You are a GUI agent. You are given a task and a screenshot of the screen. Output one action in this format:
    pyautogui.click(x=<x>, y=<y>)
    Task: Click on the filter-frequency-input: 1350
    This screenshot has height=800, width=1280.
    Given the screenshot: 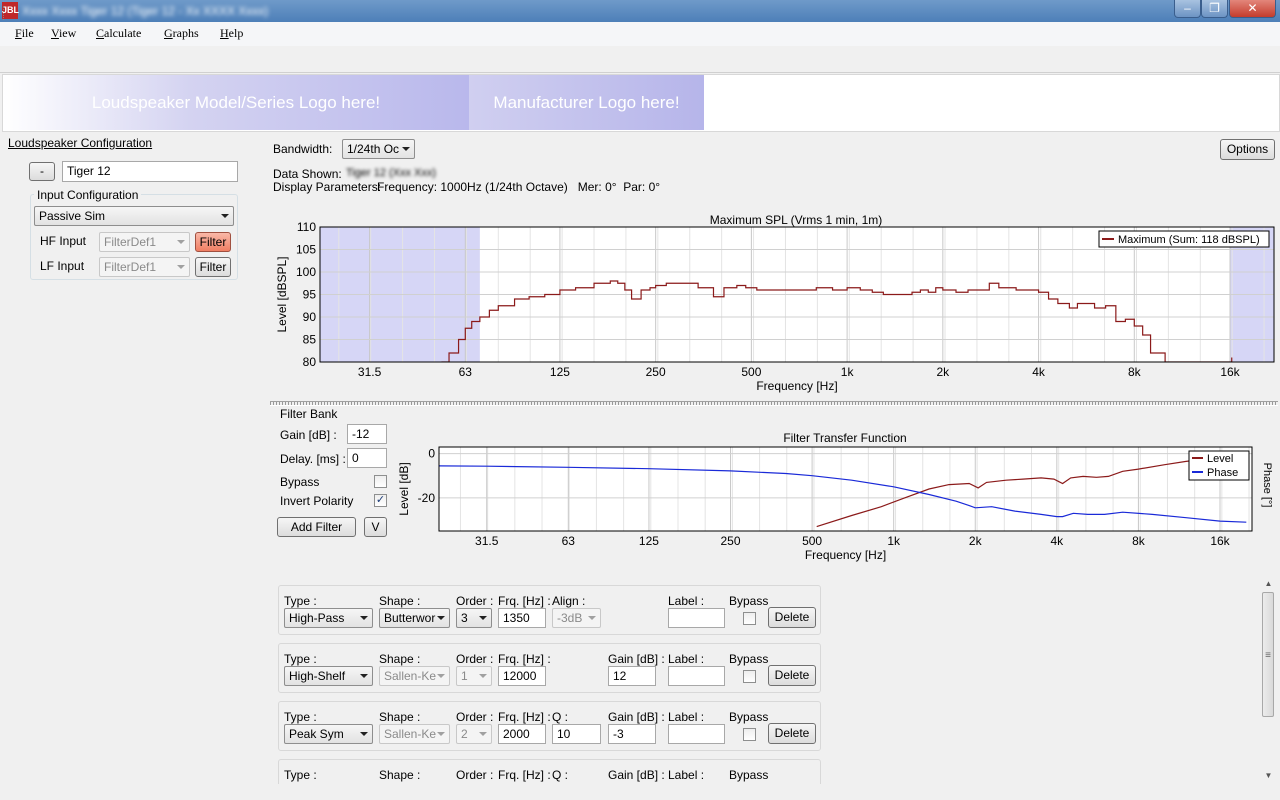 What is the action you would take?
    pyautogui.click(x=522, y=618)
    